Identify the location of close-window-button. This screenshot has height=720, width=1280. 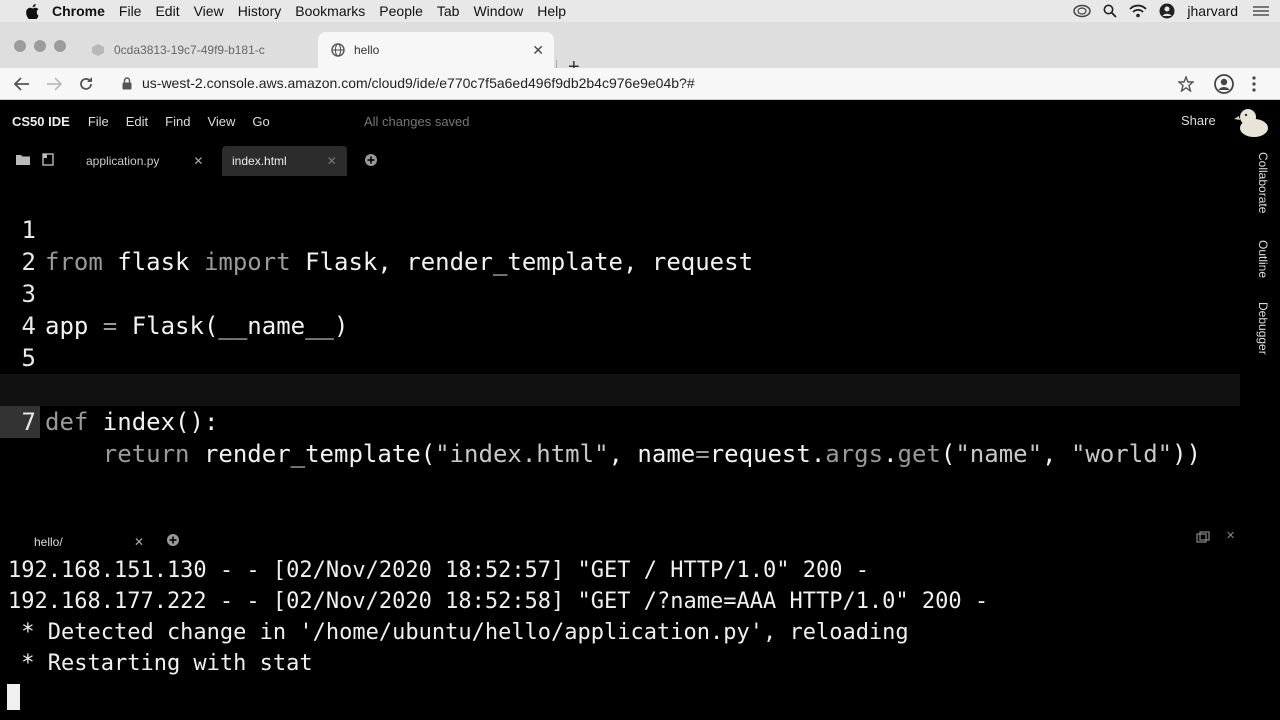
(20, 46).